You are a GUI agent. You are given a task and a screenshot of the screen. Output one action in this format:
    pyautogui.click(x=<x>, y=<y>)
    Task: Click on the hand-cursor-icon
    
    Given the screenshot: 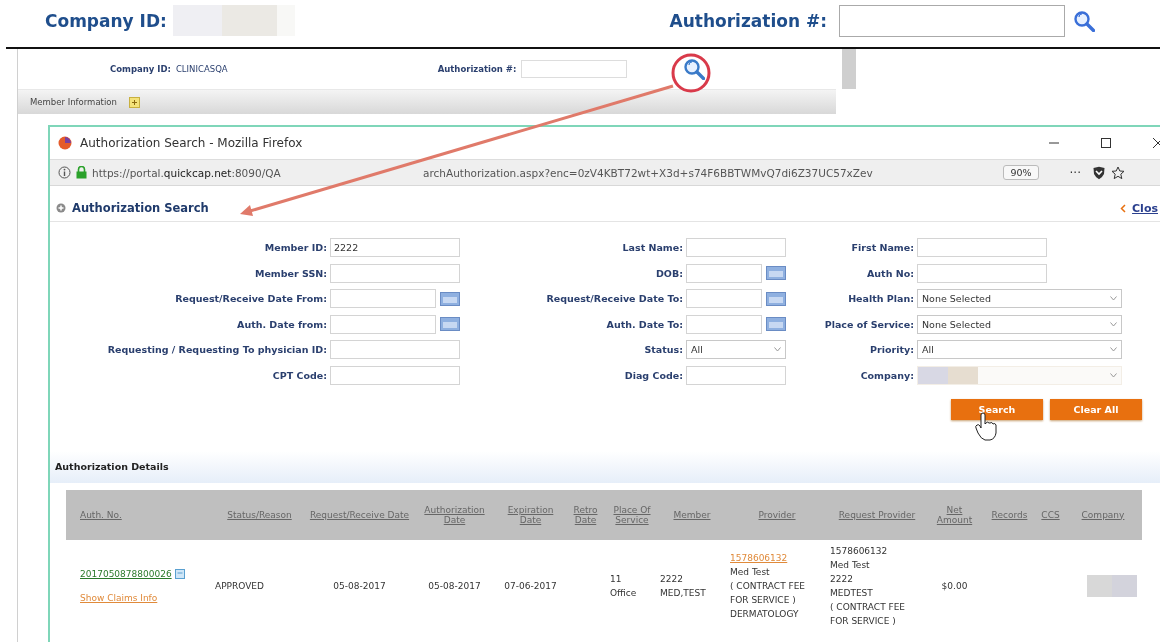 What is the action you would take?
    pyautogui.click(x=986, y=426)
    